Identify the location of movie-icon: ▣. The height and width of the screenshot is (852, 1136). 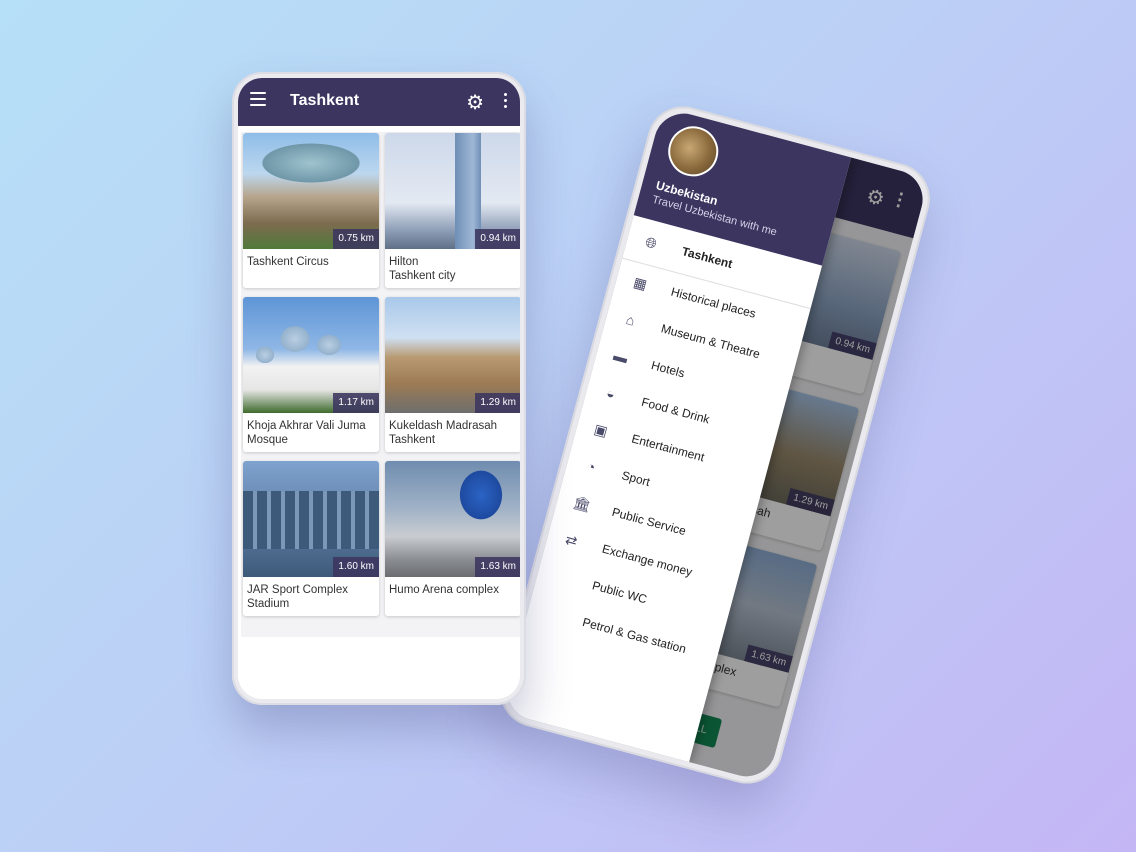
(601, 430).